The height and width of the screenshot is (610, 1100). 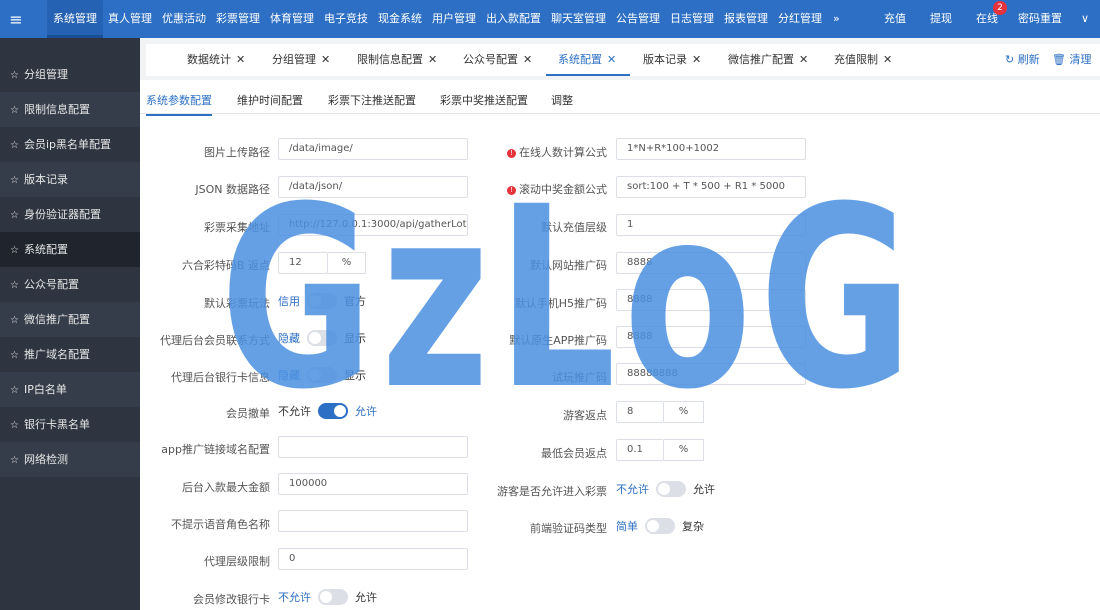 I want to click on tab-item: 分组管理 ✕, so click(x=301, y=60).